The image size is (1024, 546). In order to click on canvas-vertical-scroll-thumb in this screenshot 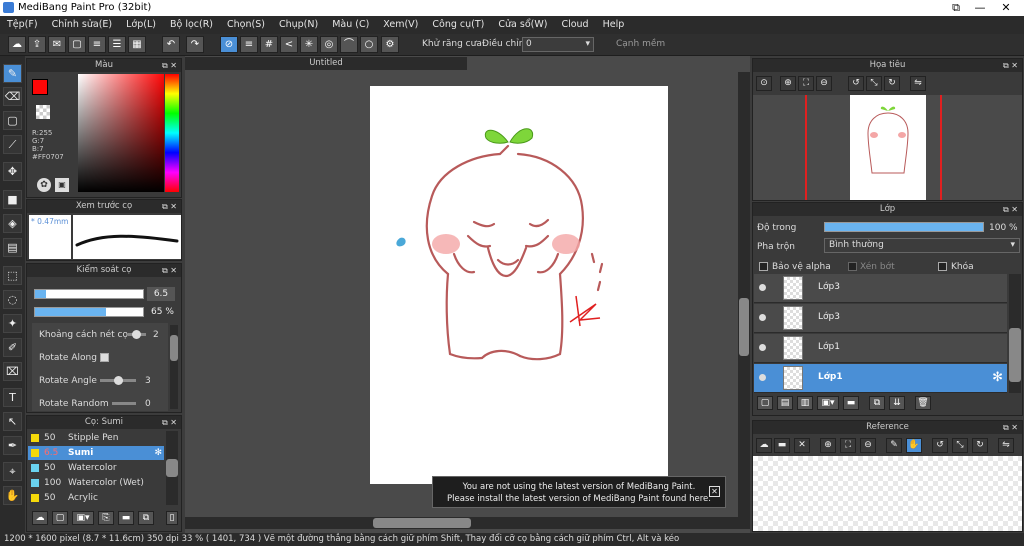, I will do `click(744, 327)`.